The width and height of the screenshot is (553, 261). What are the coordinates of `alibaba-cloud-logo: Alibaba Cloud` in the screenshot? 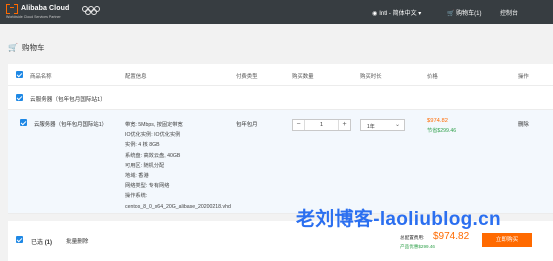 It's located at (38, 9).